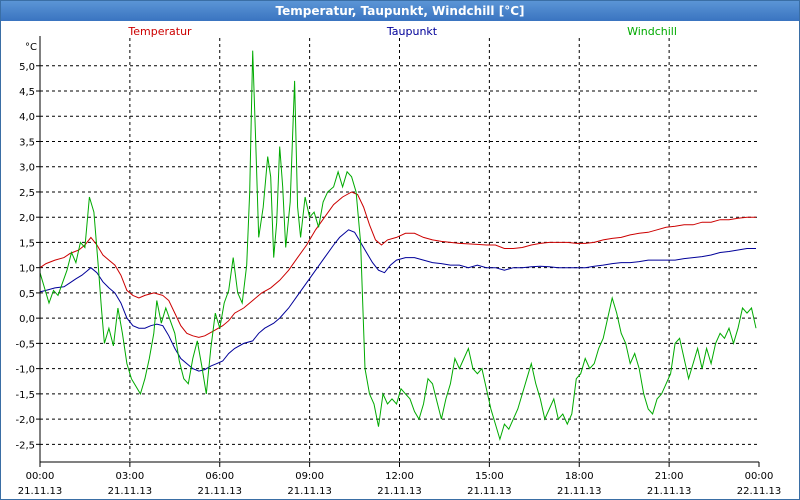  Describe the element at coordinates (27, 168) in the screenshot. I see `y-tick-label: 3,0` at that location.